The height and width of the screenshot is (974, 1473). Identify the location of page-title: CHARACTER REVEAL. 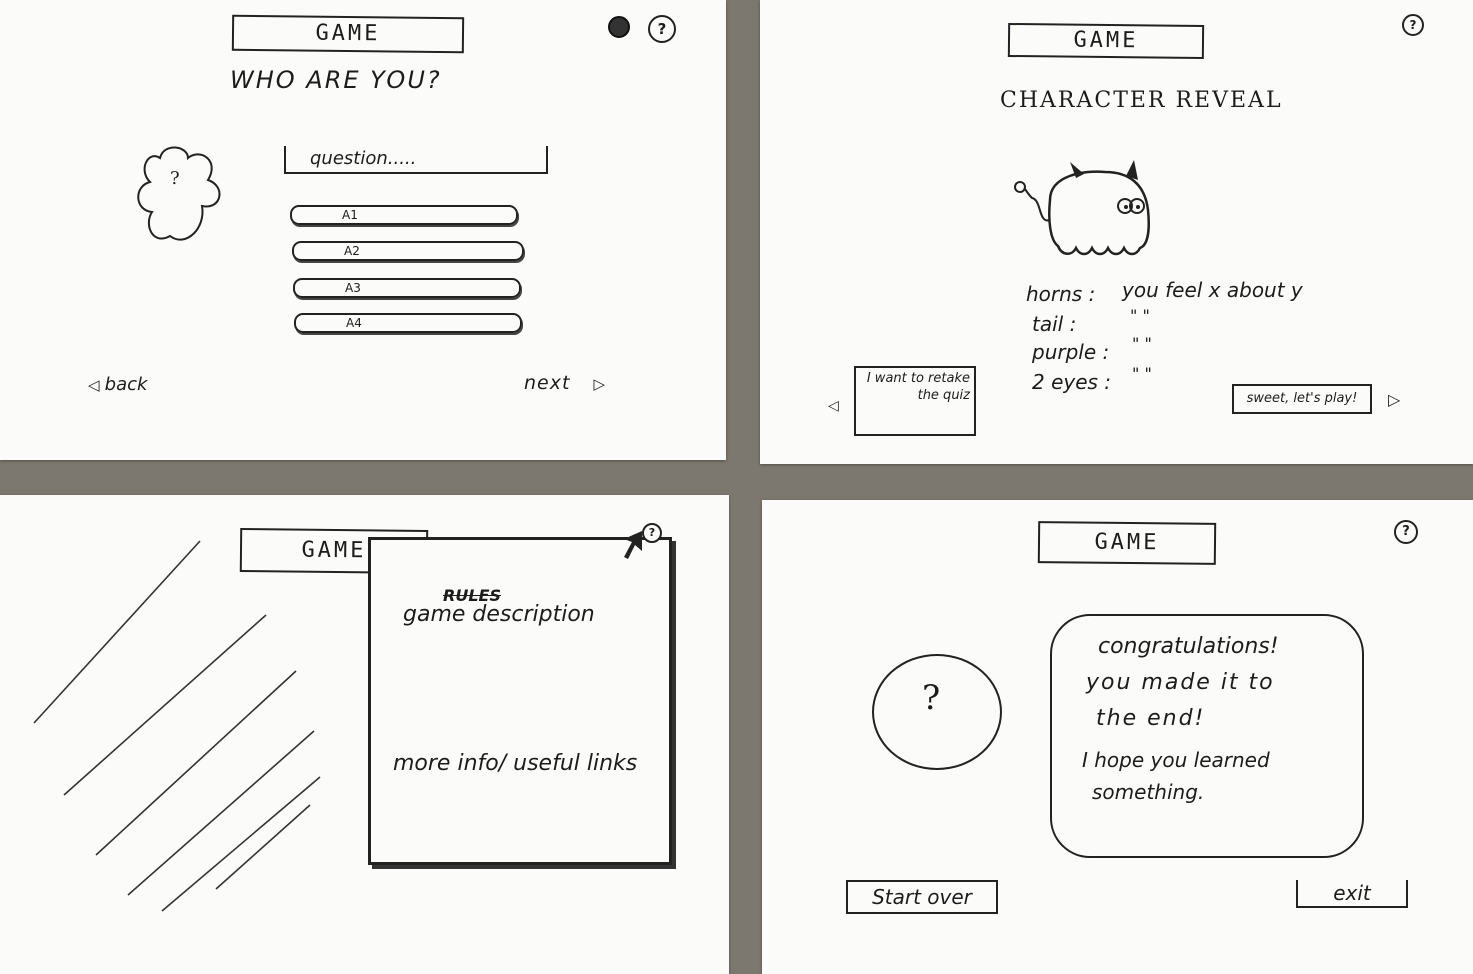
(1141, 100).